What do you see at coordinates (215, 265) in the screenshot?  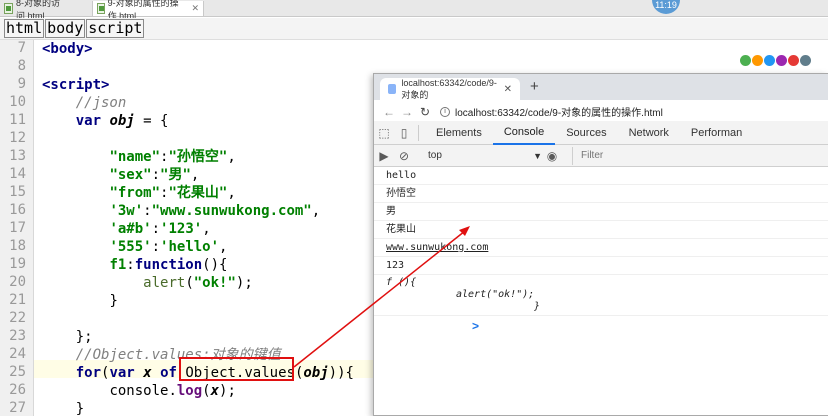 I see `code-token: (){` at bounding box center [215, 265].